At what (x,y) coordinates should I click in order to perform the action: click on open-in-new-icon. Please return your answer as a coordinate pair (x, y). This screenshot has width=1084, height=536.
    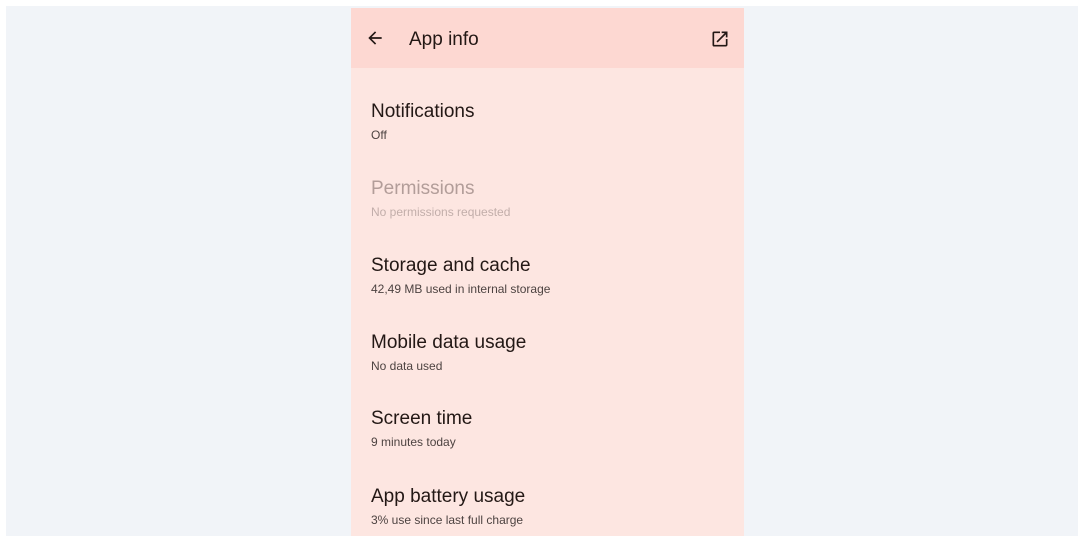
    Looking at the image, I should click on (720, 39).